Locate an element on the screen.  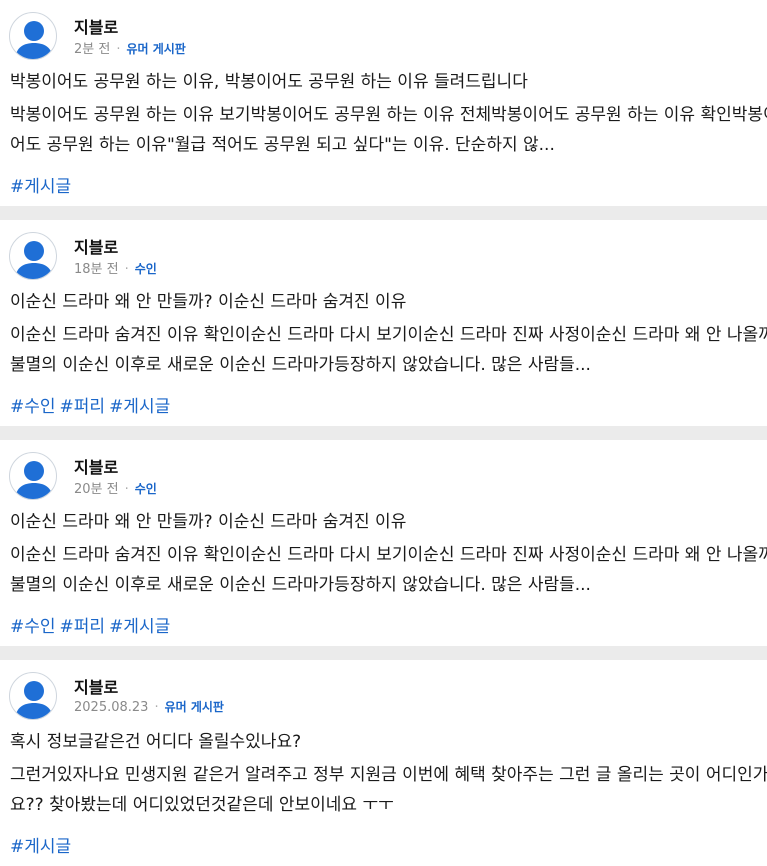
post-title: 혹시 정보글같은건 어디다 올릴수있나요? is located at coordinates (388, 742).